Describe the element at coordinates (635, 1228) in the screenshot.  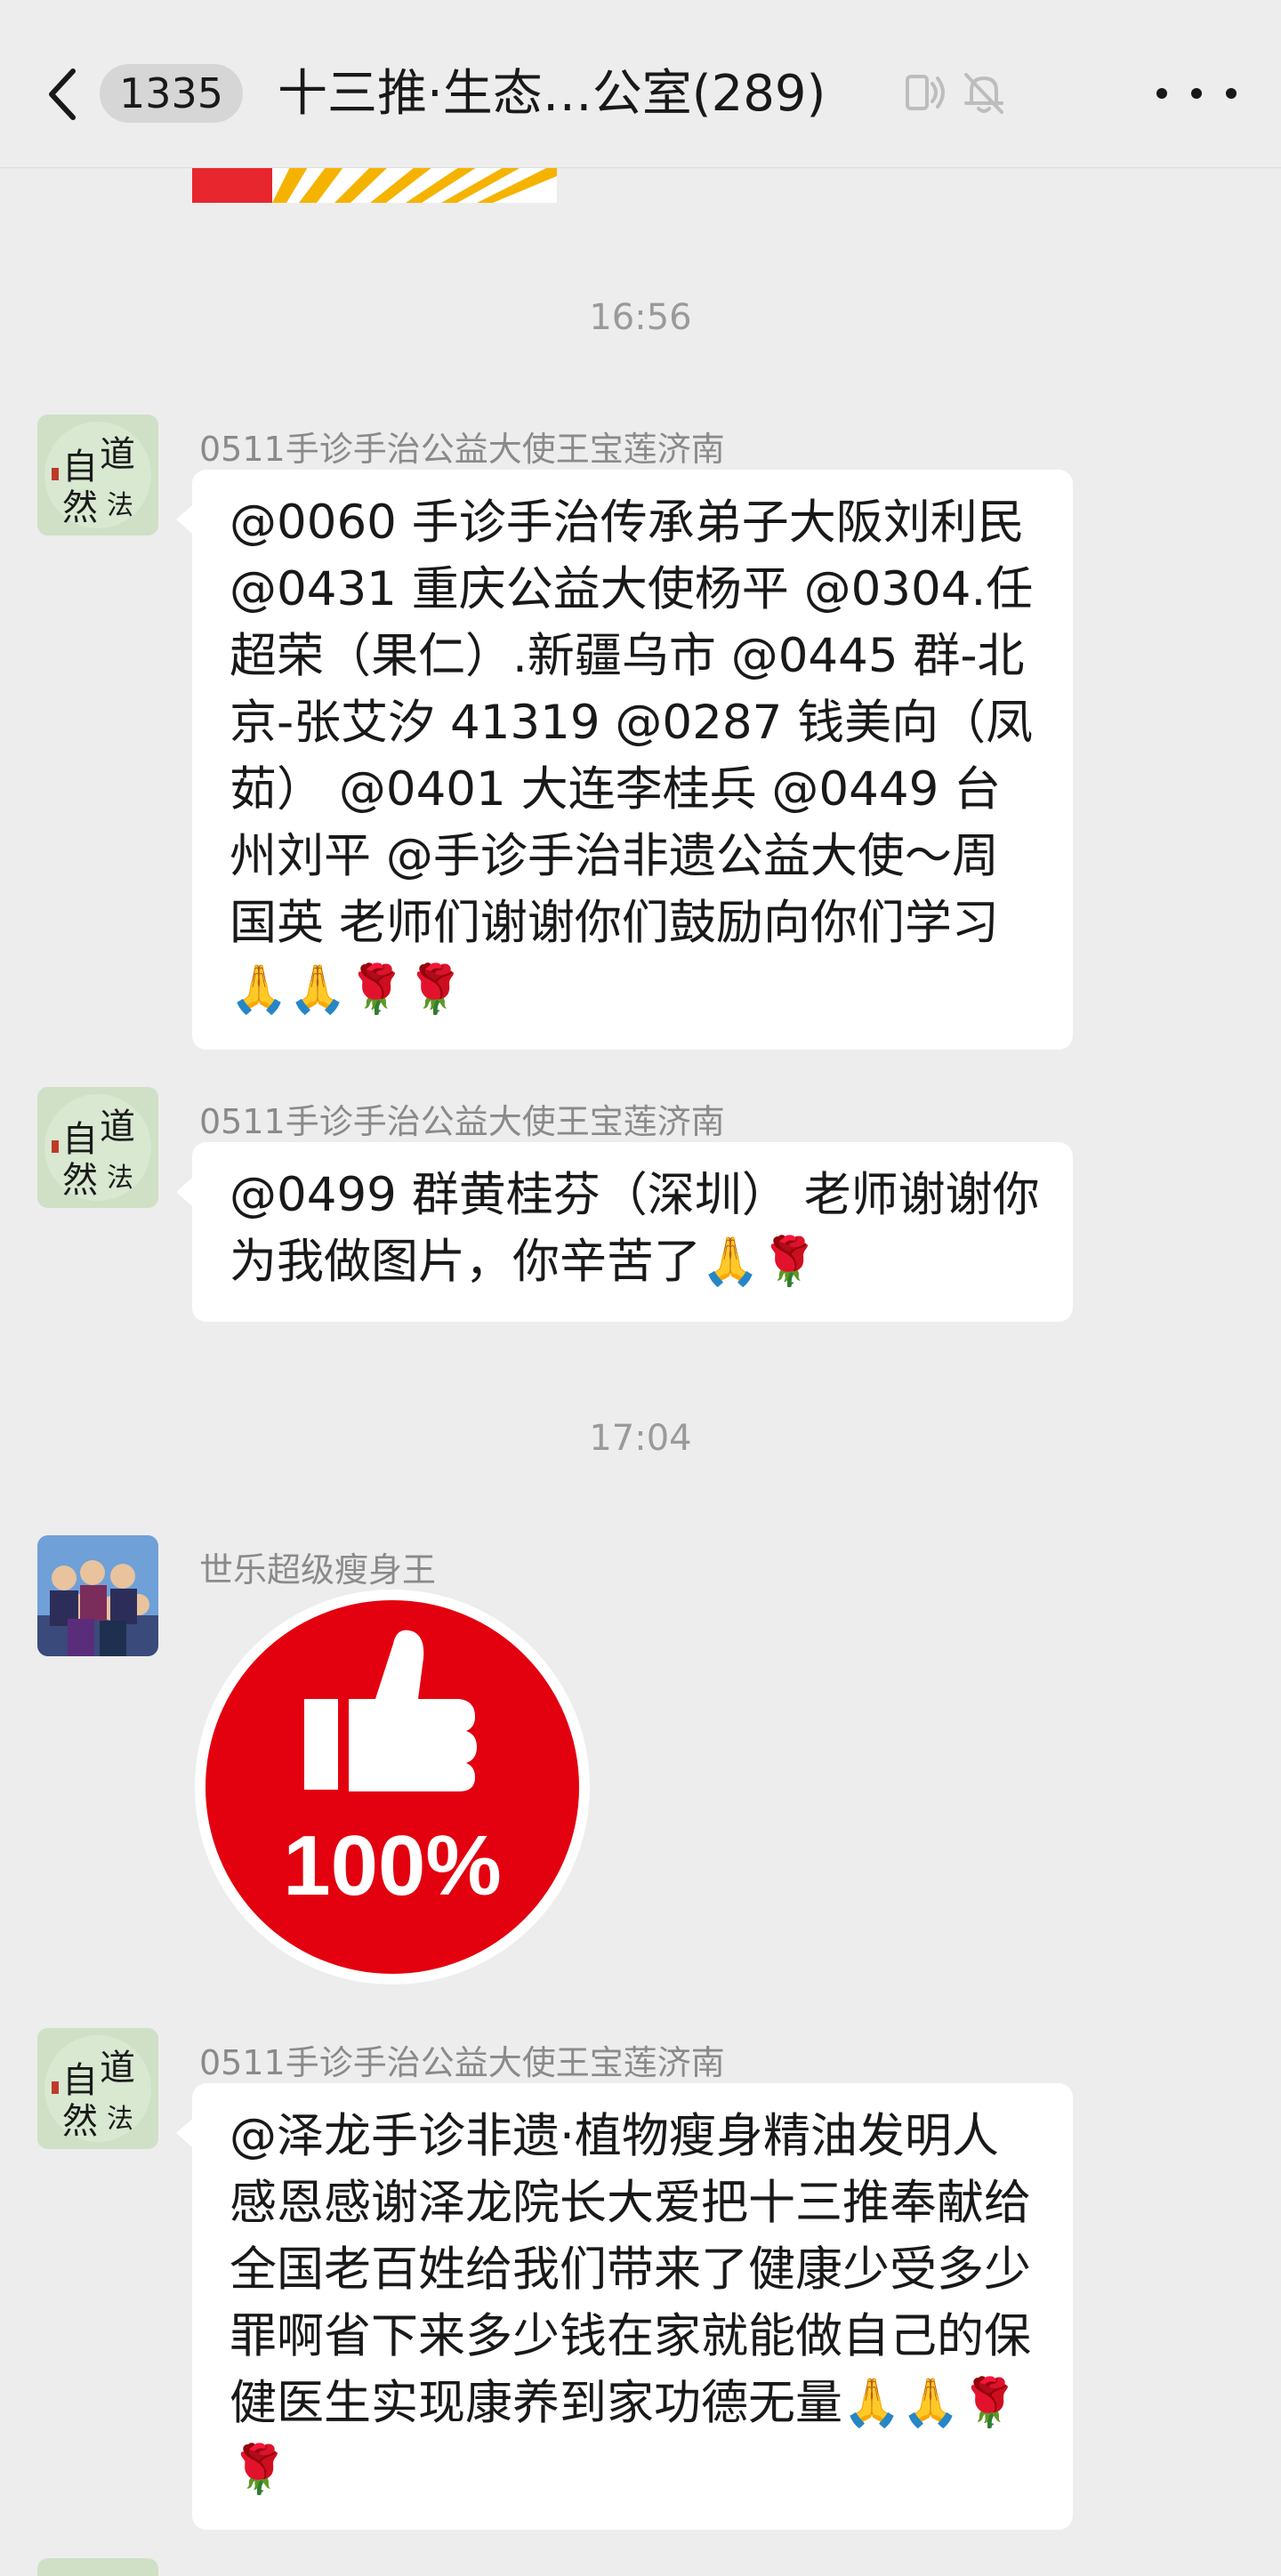
I see `message-text: @0499 群黄桂芬（深圳） 老师谢谢你为我做图片，你辛苦了🙏🌹` at that location.